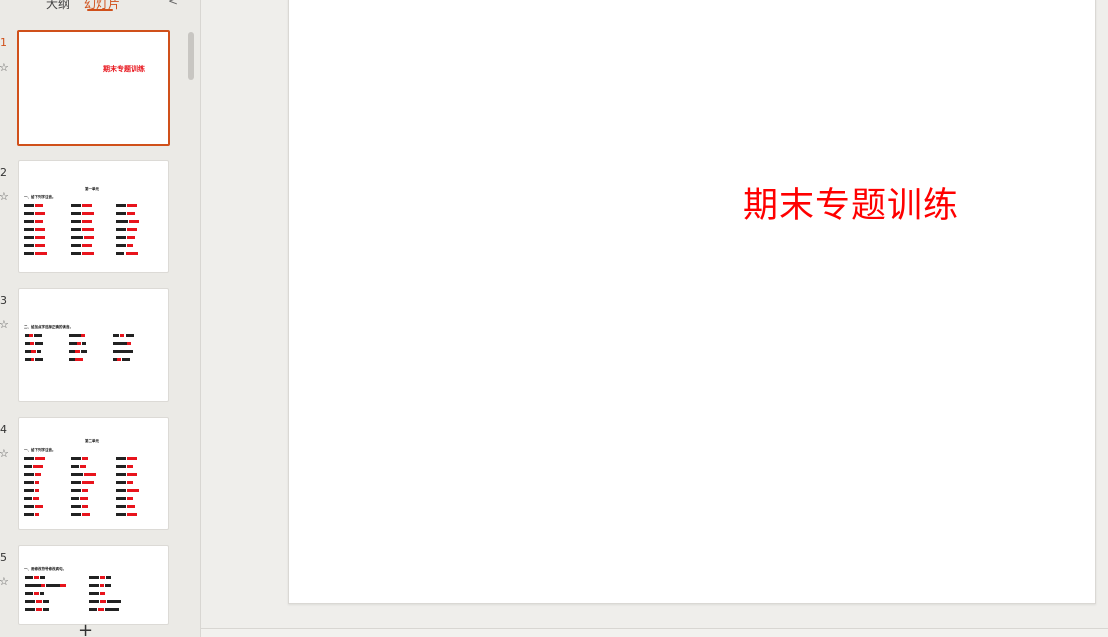 Image resolution: width=1108 pixels, height=637 pixels. What do you see at coordinates (85, 629) in the screenshot?
I see `plus-icon: +` at bounding box center [85, 629].